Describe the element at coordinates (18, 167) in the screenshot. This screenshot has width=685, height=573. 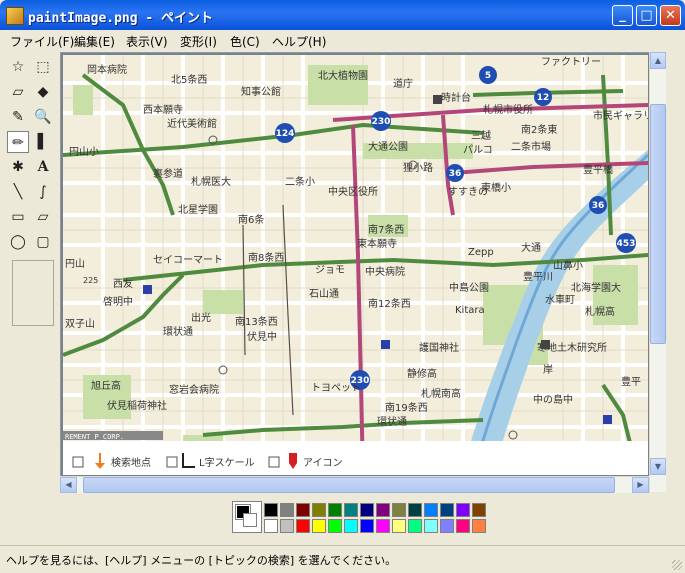
I see `airbrush-tool: ✱` at that location.